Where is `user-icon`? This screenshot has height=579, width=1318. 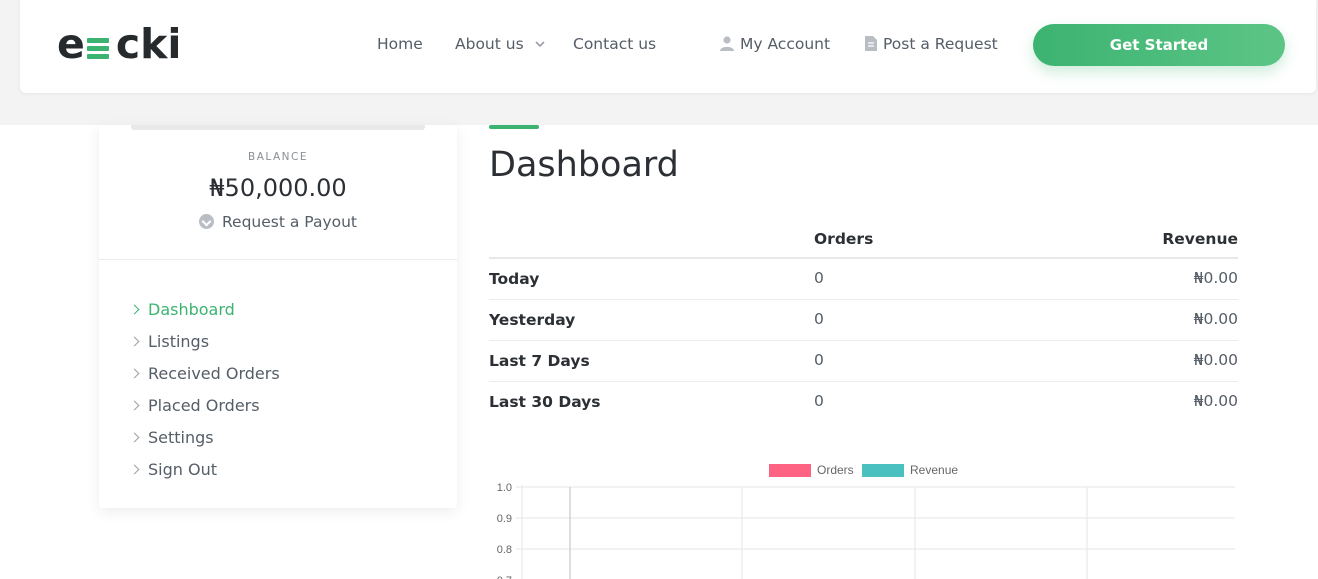
user-icon is located at coordinates (727, 43).